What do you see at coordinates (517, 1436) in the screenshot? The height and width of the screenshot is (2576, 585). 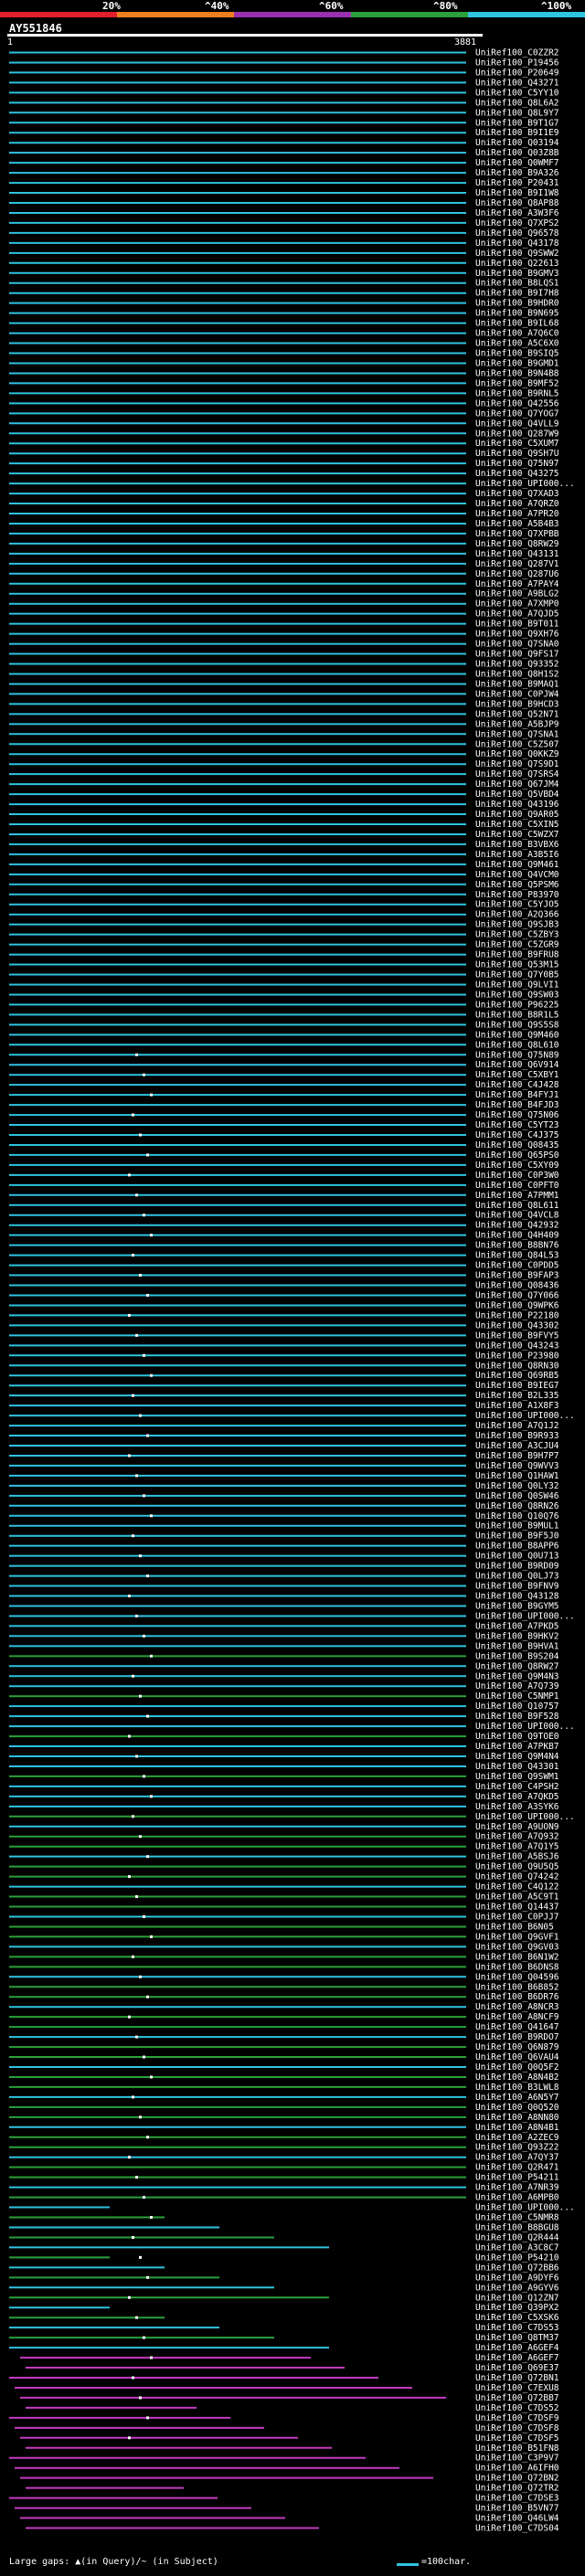 I see `hit-label: UniRef100_B9R933` at bounding box center [517, 1436].